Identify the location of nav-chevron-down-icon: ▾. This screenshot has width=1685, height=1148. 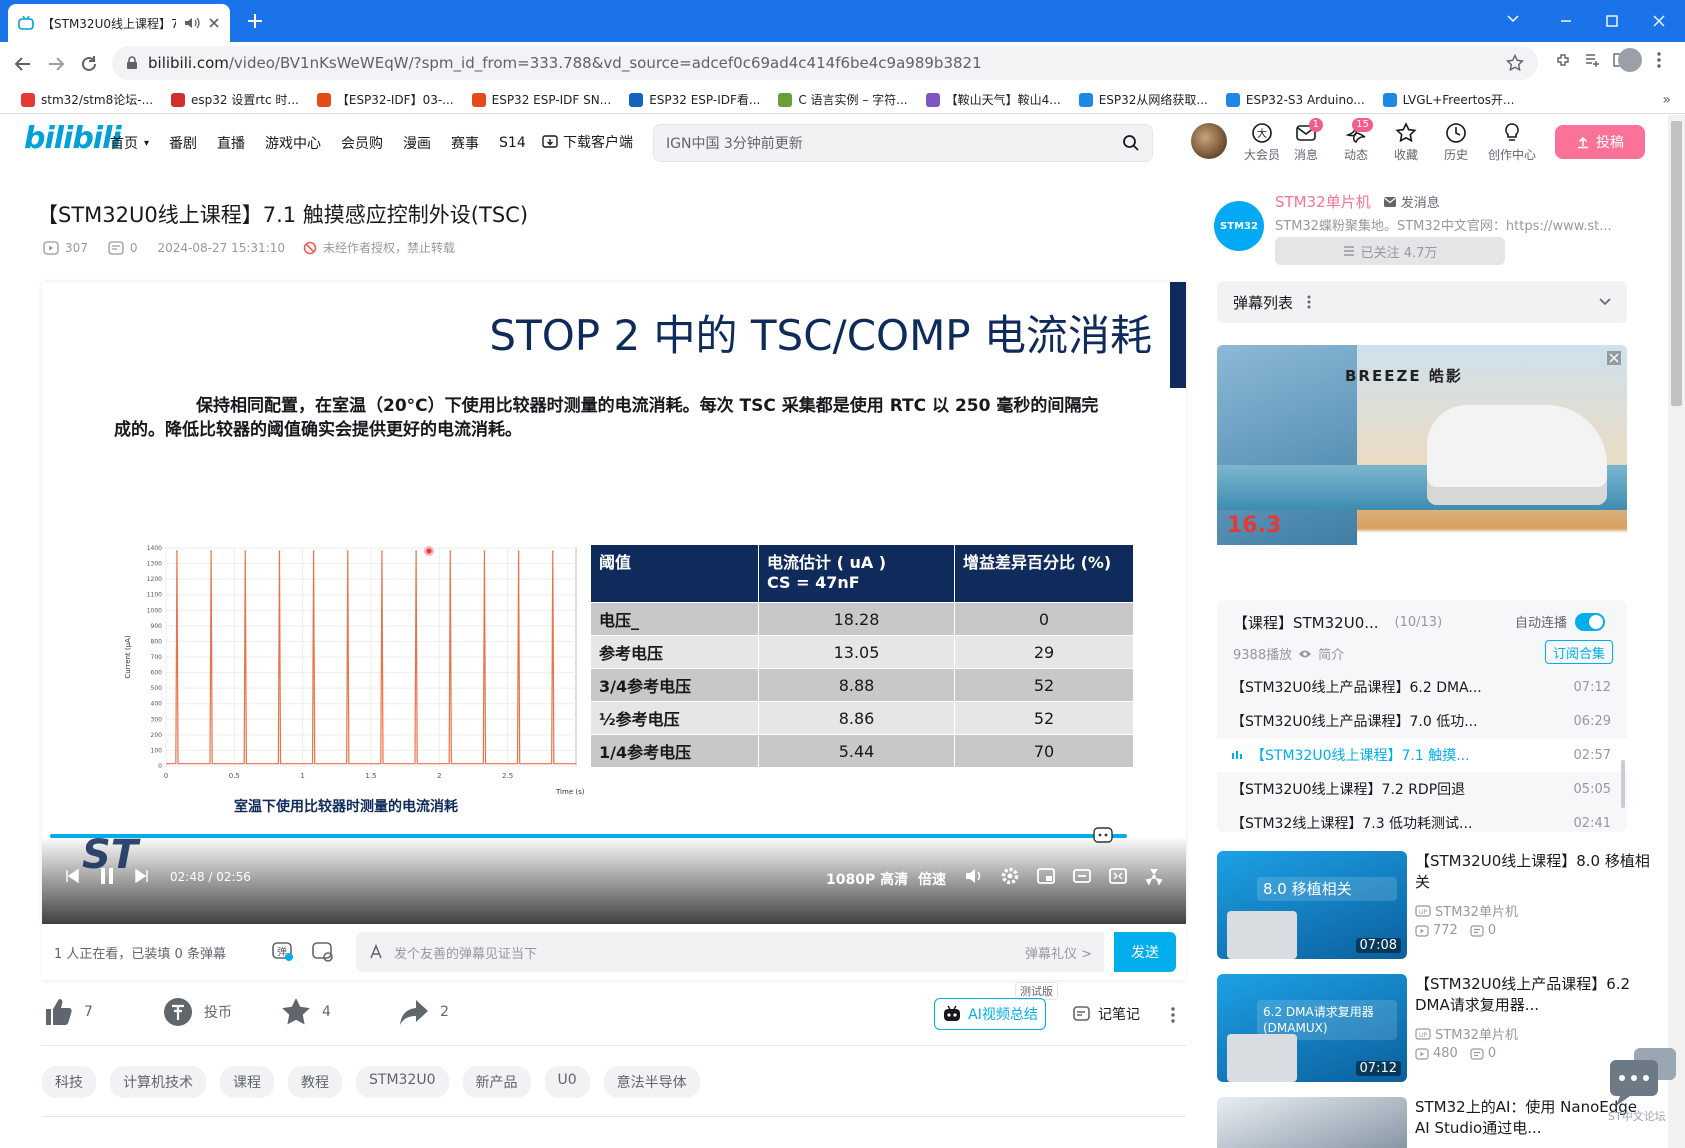
(146, 143).